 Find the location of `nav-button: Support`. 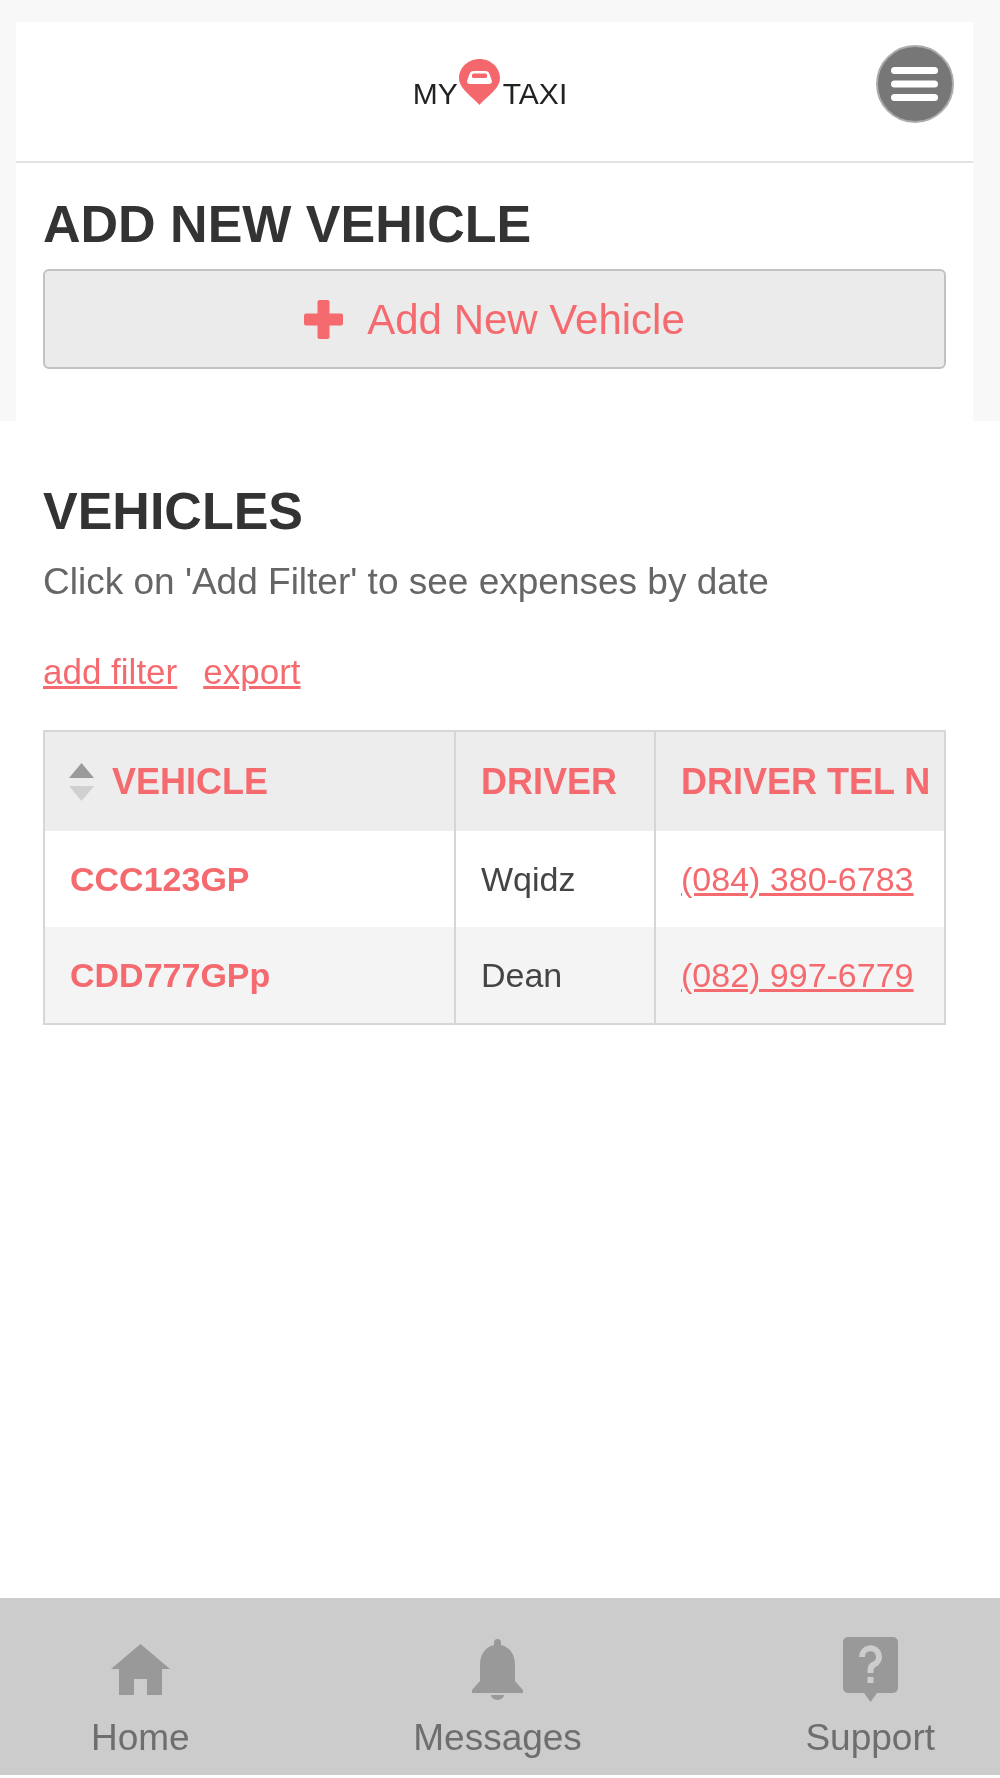

nav-button: Support is located at coordinates (870, 1698).